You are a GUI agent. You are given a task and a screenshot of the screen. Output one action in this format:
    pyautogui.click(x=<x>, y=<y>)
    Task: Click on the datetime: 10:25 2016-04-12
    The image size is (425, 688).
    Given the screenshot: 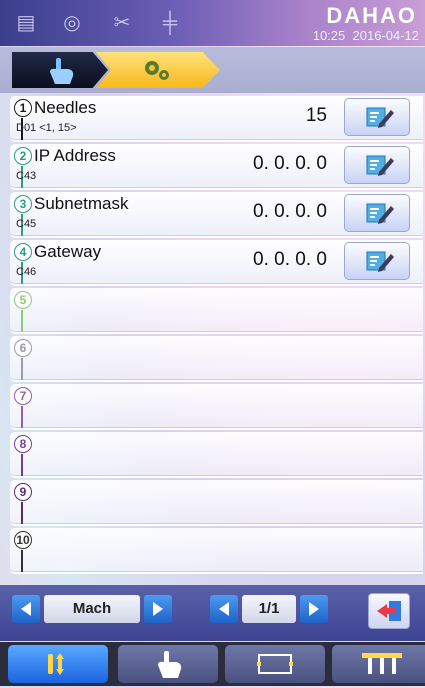 What is the action you would take?
    pyautogui.click(x=366, y=35)
    